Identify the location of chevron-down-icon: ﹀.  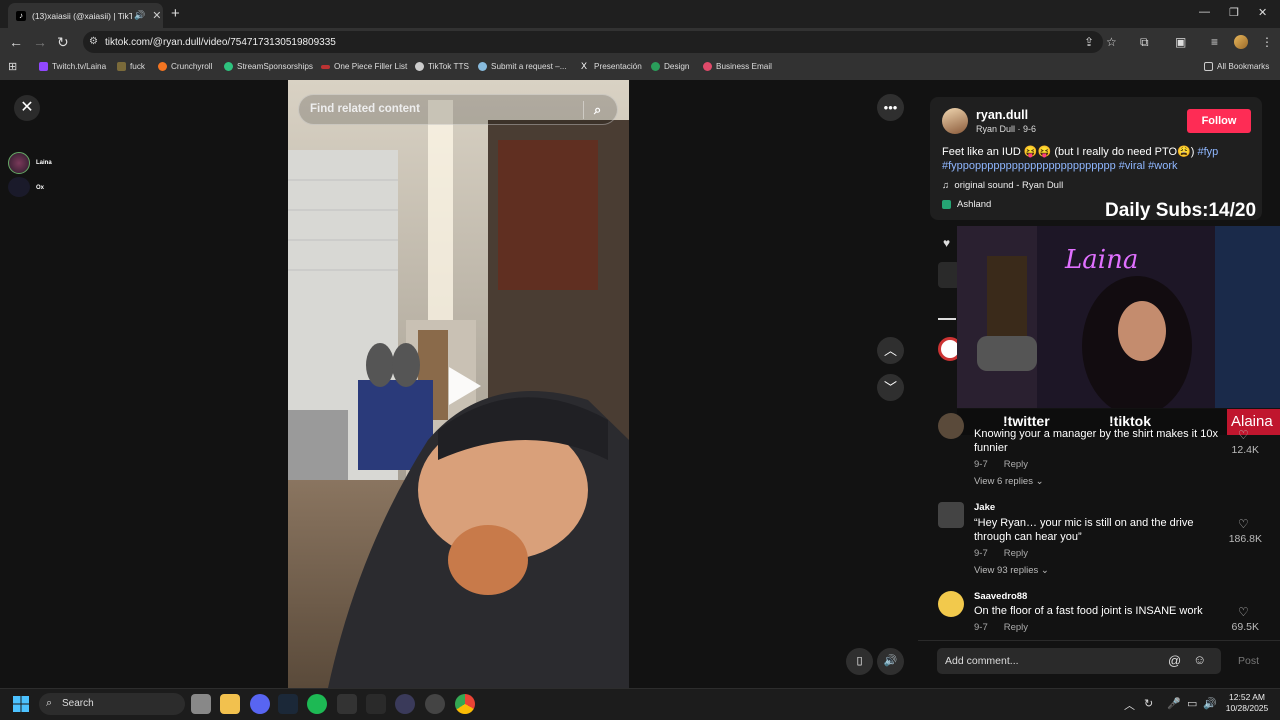
(890, 387).